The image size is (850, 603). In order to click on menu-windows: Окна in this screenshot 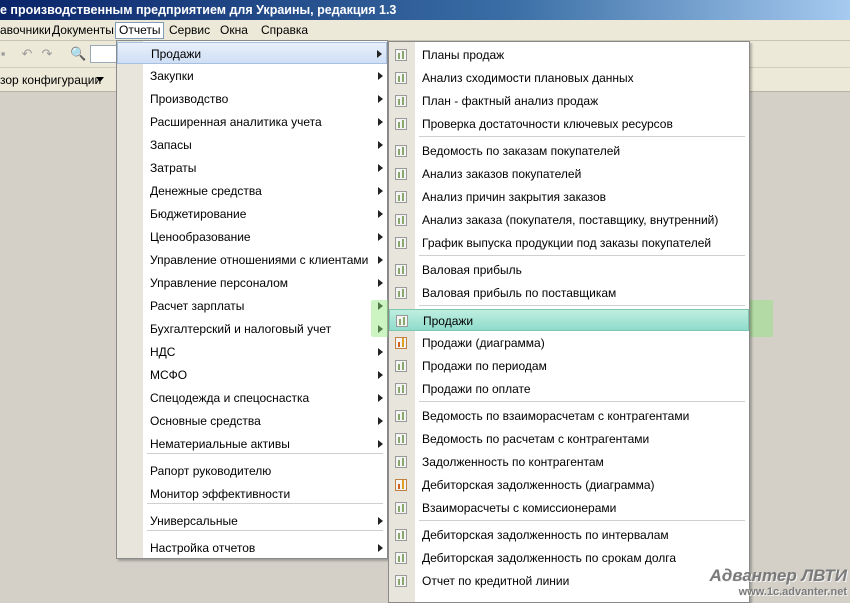, I will do `click(234, 30)`.